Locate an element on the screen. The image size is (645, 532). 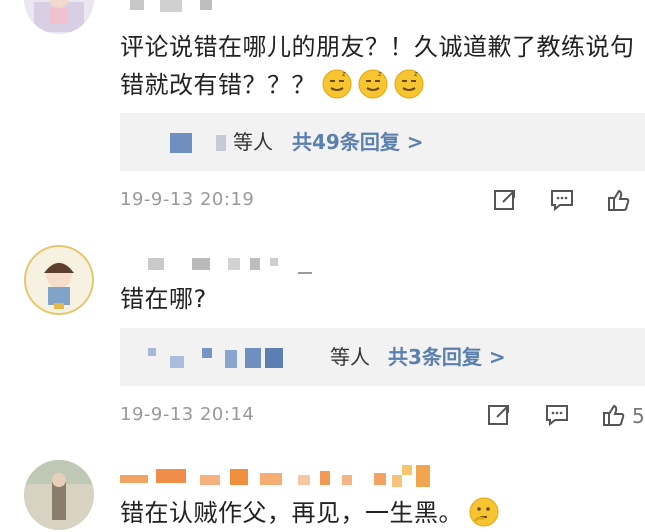
reply-summary: 等人 共49条回复 > is located at coordinates (382, 142).